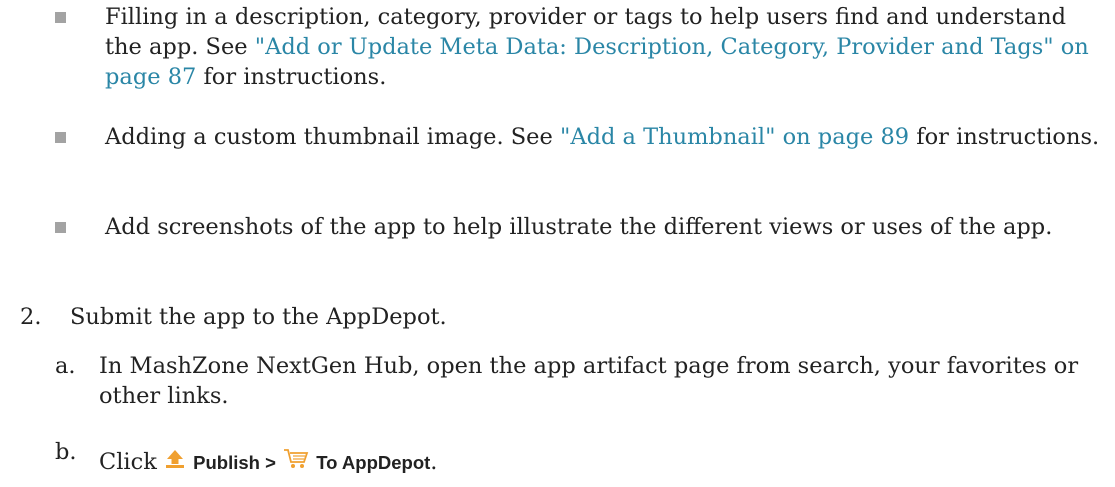  Describe the element at coordinates (332, 137) in the screenshot. I see `list-item-text: Adding a custom thumbnail image. See` at that location.